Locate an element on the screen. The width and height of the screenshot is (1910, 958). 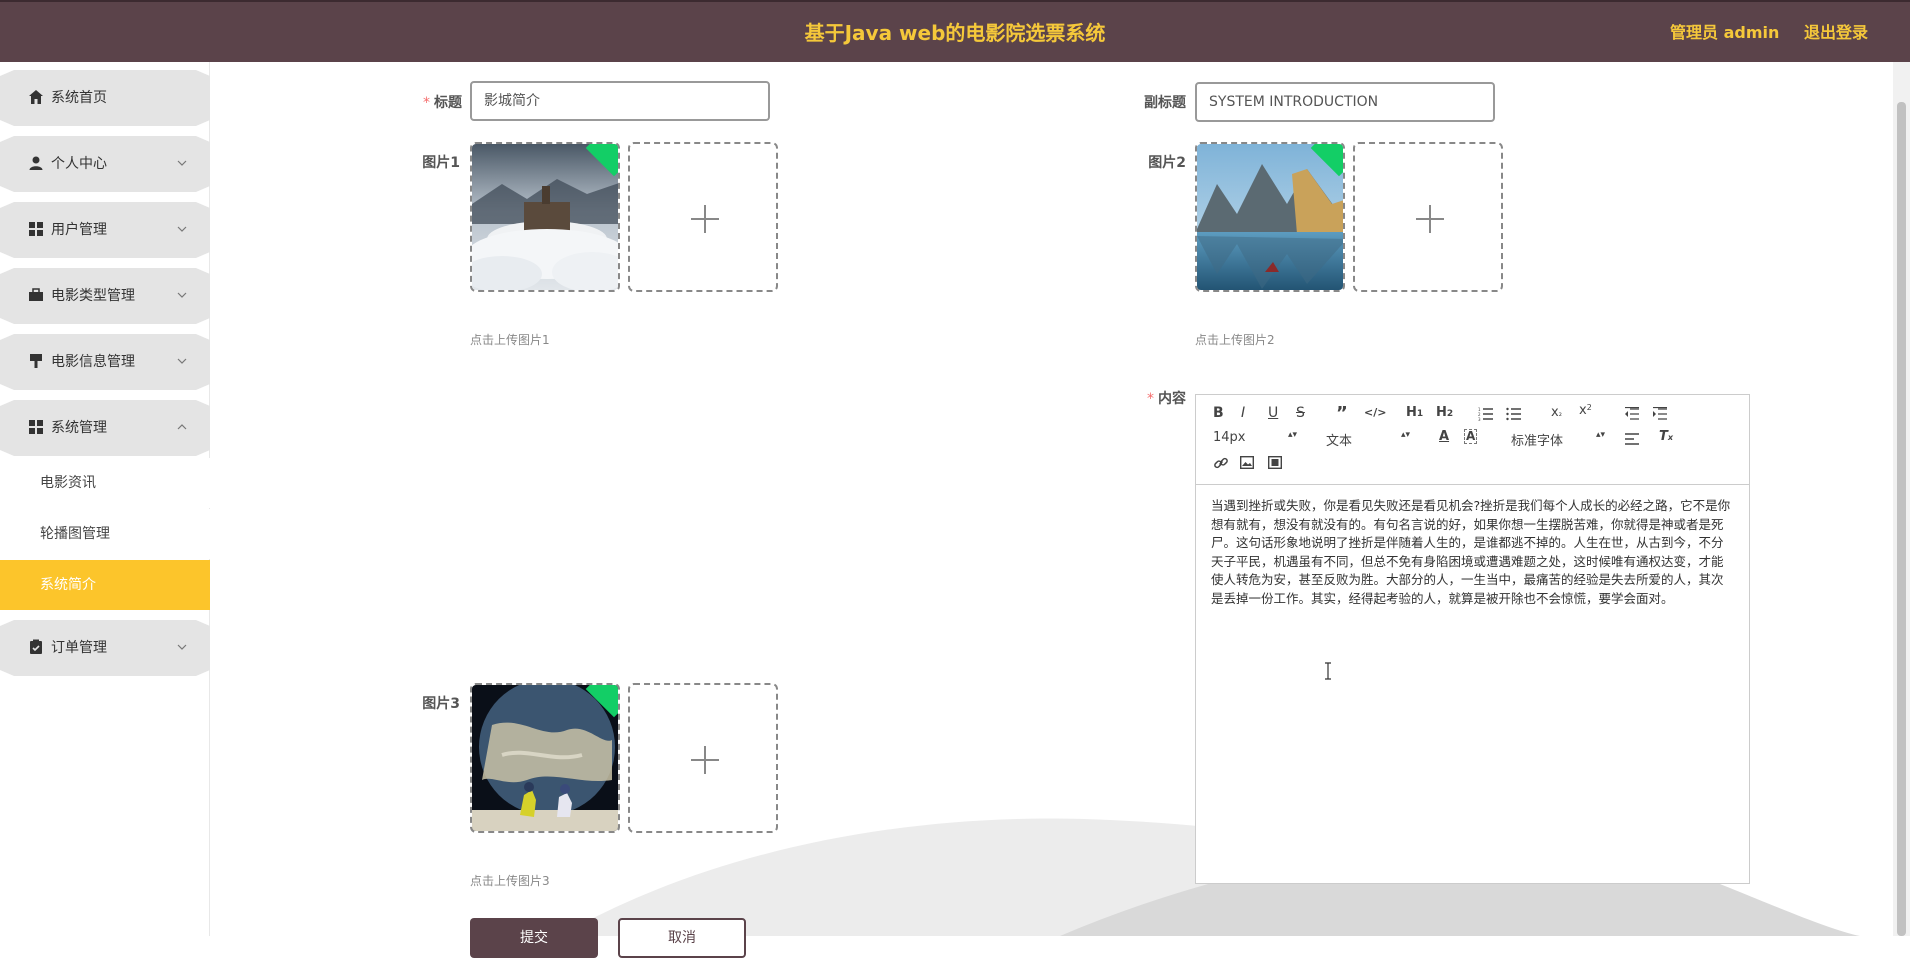
brush-icon is located at coordinates (36, 361).